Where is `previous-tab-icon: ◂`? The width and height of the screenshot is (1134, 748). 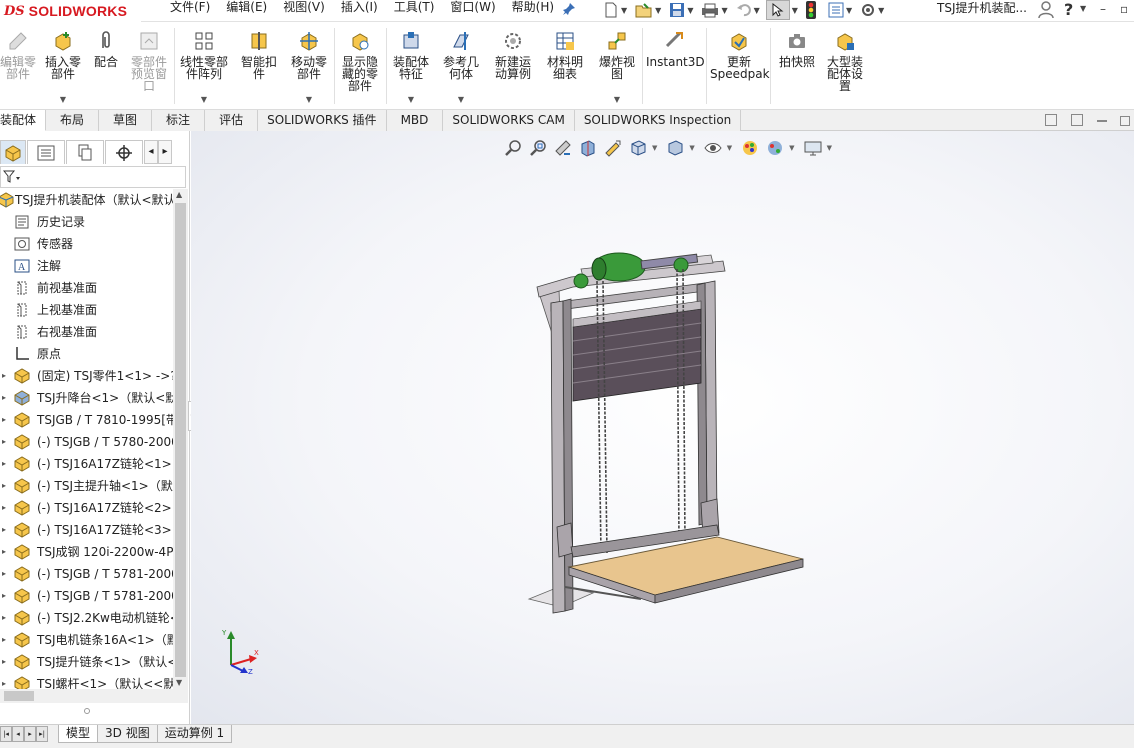
previous-tab-icon: ◂ is located at coordinates (18, 734).